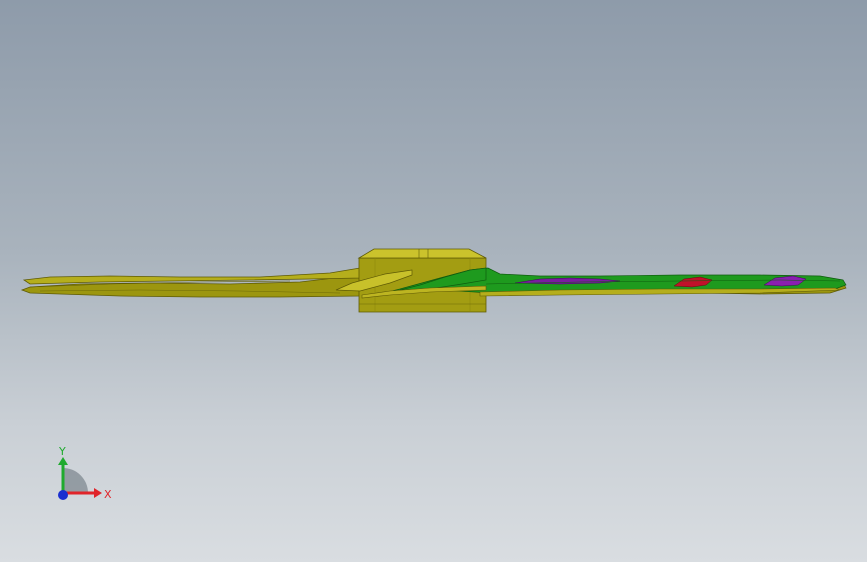 The image size is (867, 562). Describe the element at coordinates (422, 253) in the screenshot. I see `hub-top-bevel` at that location.